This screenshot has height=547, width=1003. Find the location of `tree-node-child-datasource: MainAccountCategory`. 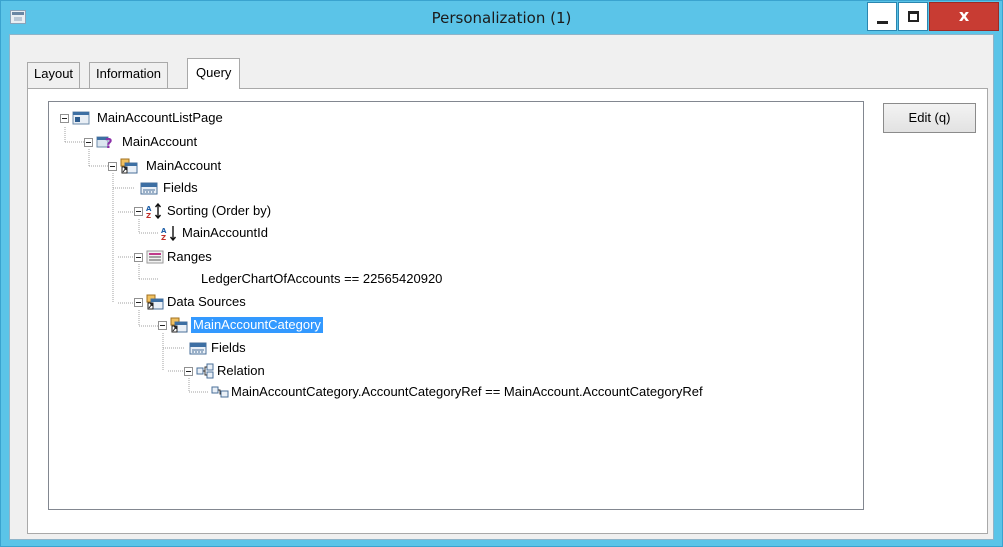

tree-node-child-datasource: MainAccountCategory is located at coordinates (268, 325).